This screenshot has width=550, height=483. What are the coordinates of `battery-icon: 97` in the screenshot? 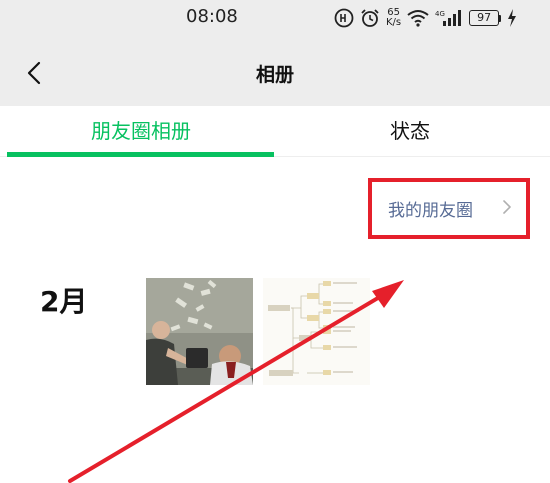 It's located at (485, 18).